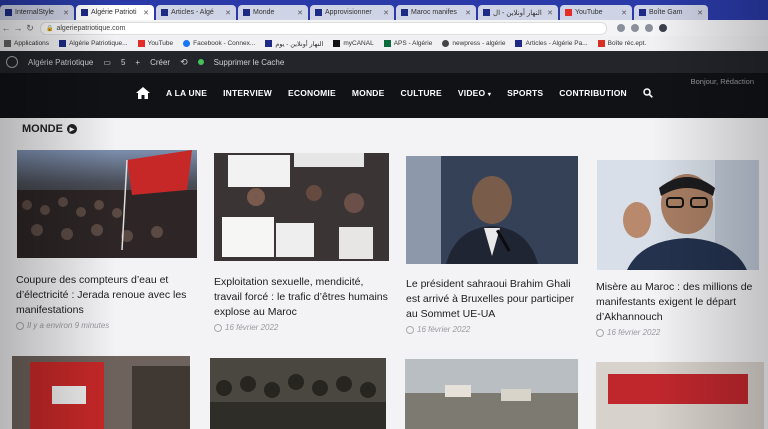 The image size is (768, 429). What do you see at coordinates (353, 43) in the screenshot?
I see `bookmark-item: myCANAL` at bounding box center [353, 43].